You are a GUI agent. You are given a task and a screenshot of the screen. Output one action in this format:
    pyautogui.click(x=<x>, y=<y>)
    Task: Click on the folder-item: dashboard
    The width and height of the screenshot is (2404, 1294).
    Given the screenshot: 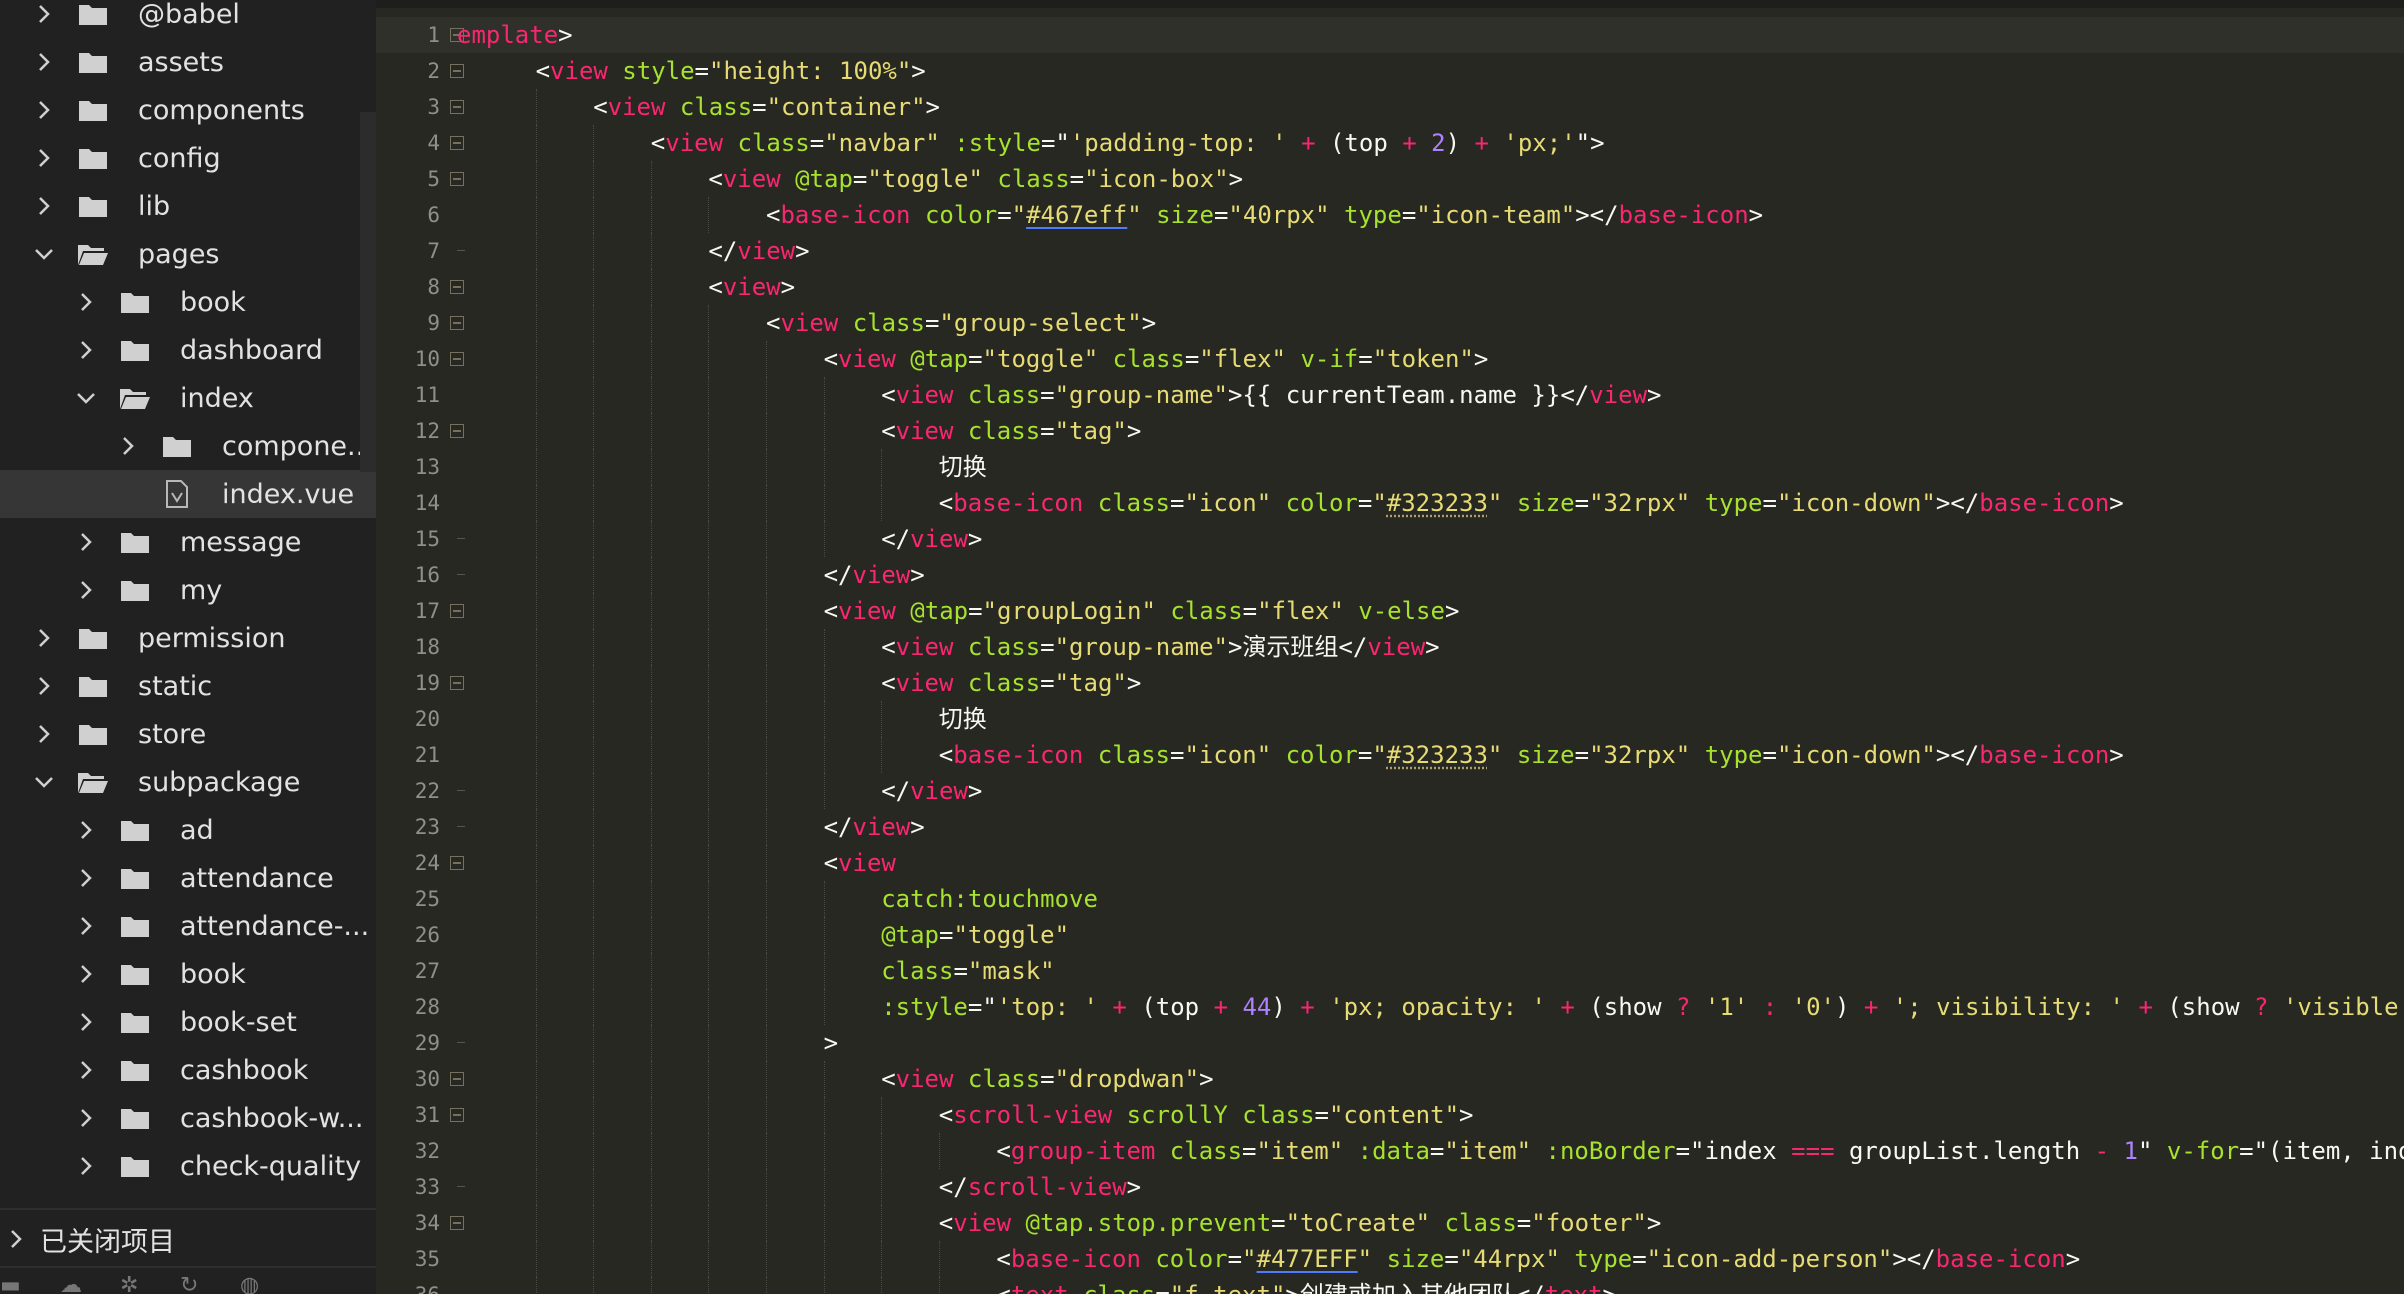 What is the action you would take?
    pyautogui.click(x=188, y=350)
    